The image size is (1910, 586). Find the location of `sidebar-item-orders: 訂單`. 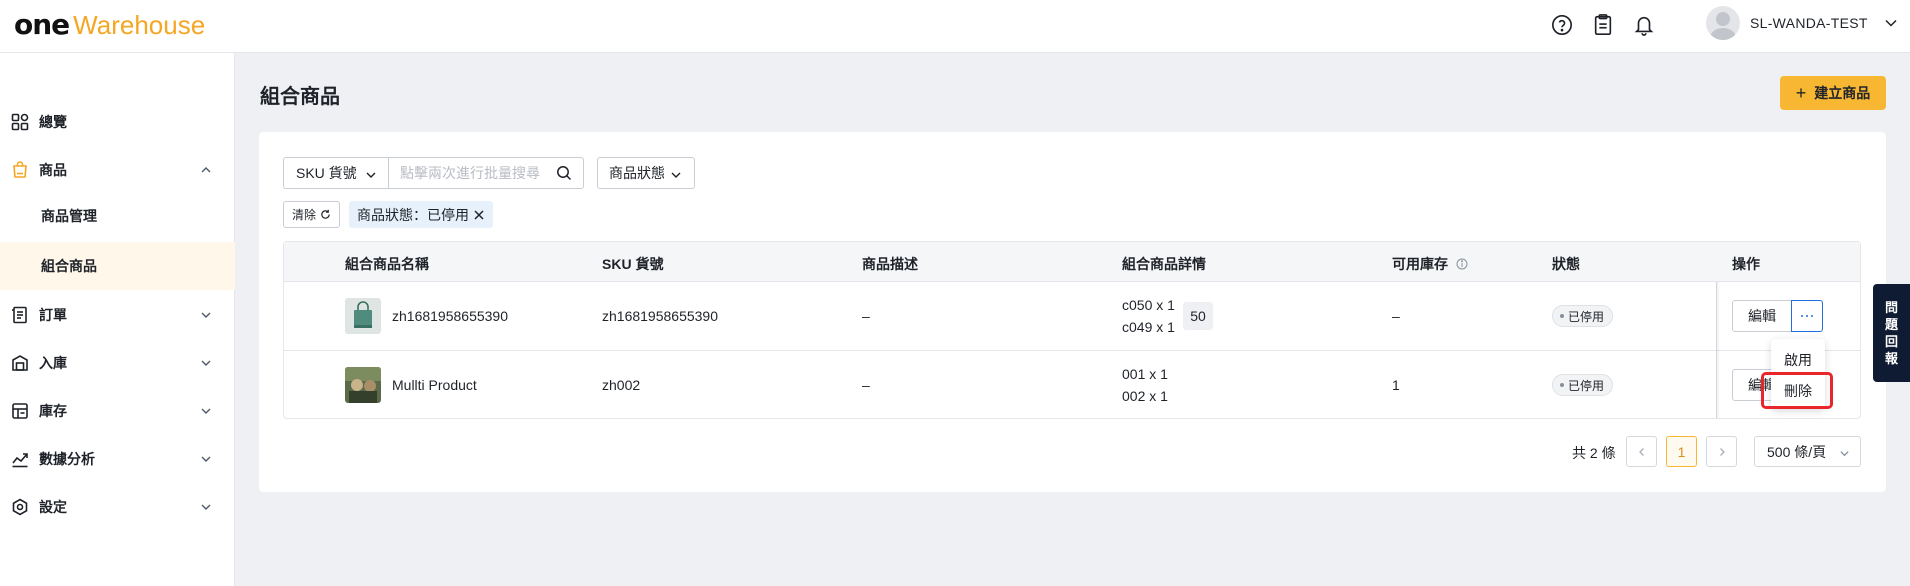

sidebar-item-orders: 訂單 is located at coordinates (117, 315).